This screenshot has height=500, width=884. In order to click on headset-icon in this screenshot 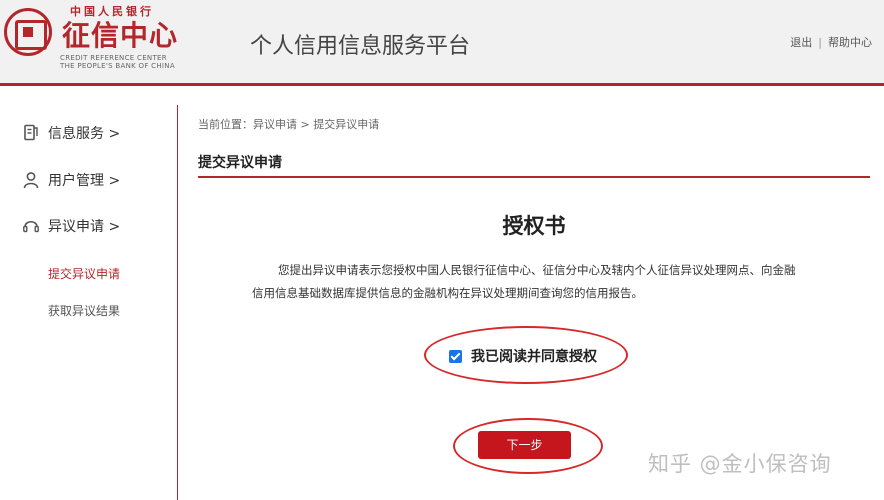, I will do `click(31, 226)`.